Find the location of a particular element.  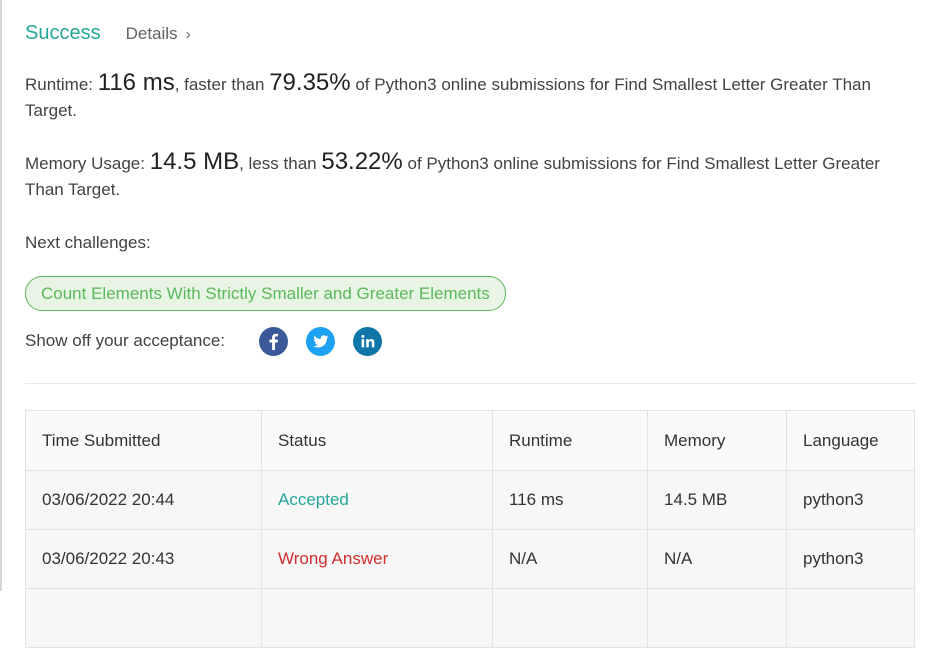

details-label: Details is located at coordinates (151, 33).